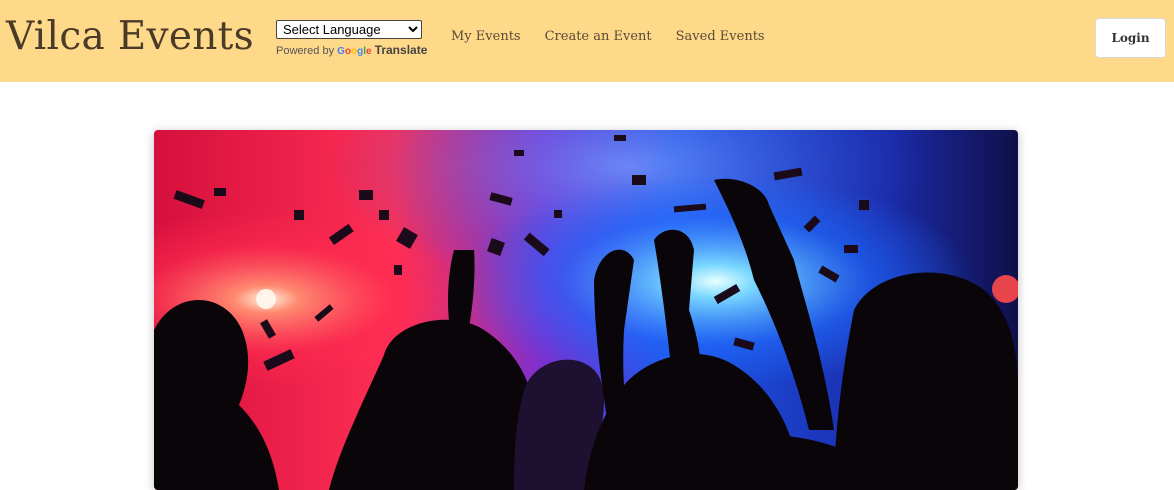 The image size is (1174, 490). Describe the element at coordinates (401, 50) in the screenshot. I see `translate-link: Translate` at that location.